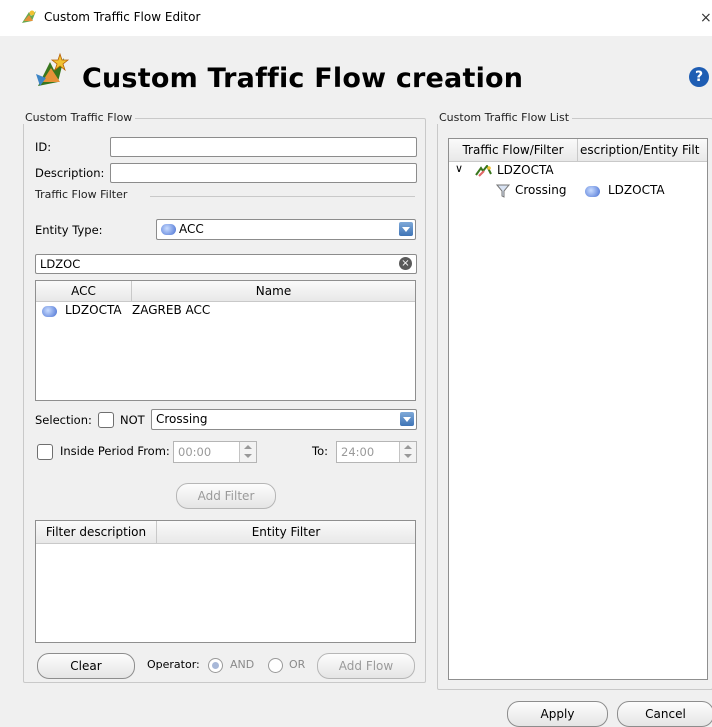 The height and width of the screenshot is (727, 712). I want to click on entity-table: ACC Name LDZOCTA ZAGREB ACC, so click(225, 340).